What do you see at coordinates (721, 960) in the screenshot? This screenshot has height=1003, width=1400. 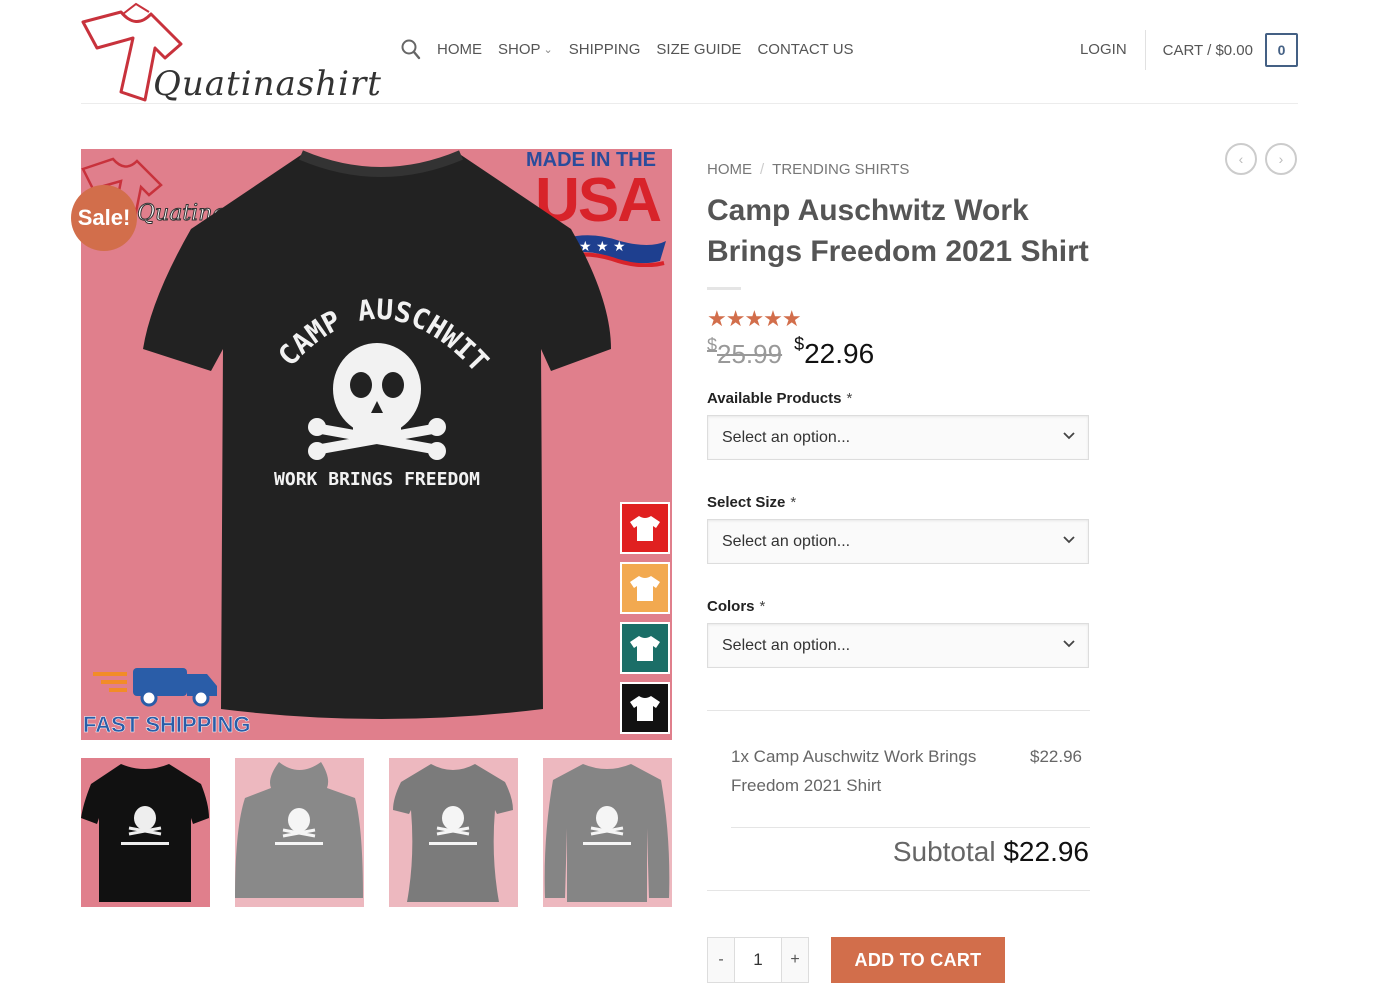 I see `quantity-minus-button: -` at bounding box center [721, 960].